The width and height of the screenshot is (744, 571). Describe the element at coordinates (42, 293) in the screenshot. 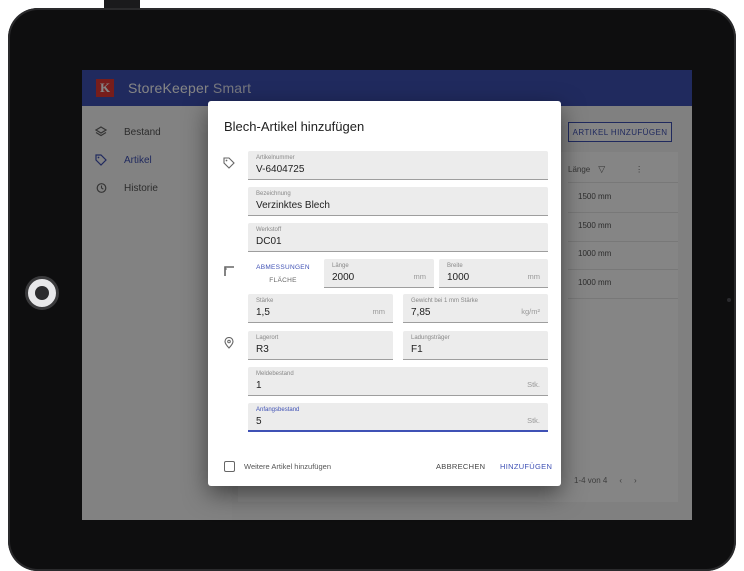

I see `home-button-icon` at that location.